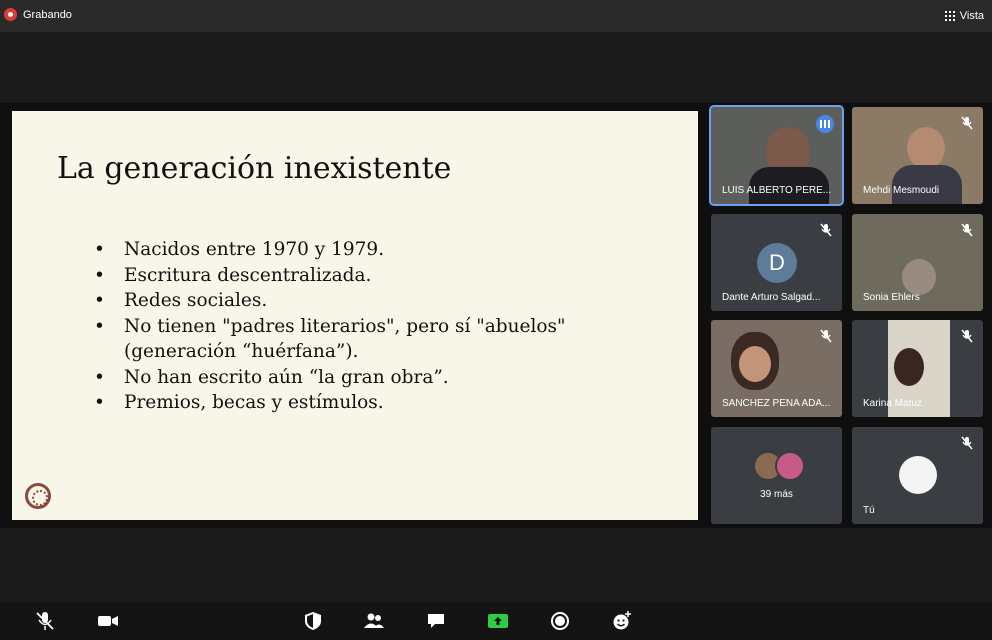  I want to click on participant-tile: Mehdi Mesmoudi, so click(917, 155).